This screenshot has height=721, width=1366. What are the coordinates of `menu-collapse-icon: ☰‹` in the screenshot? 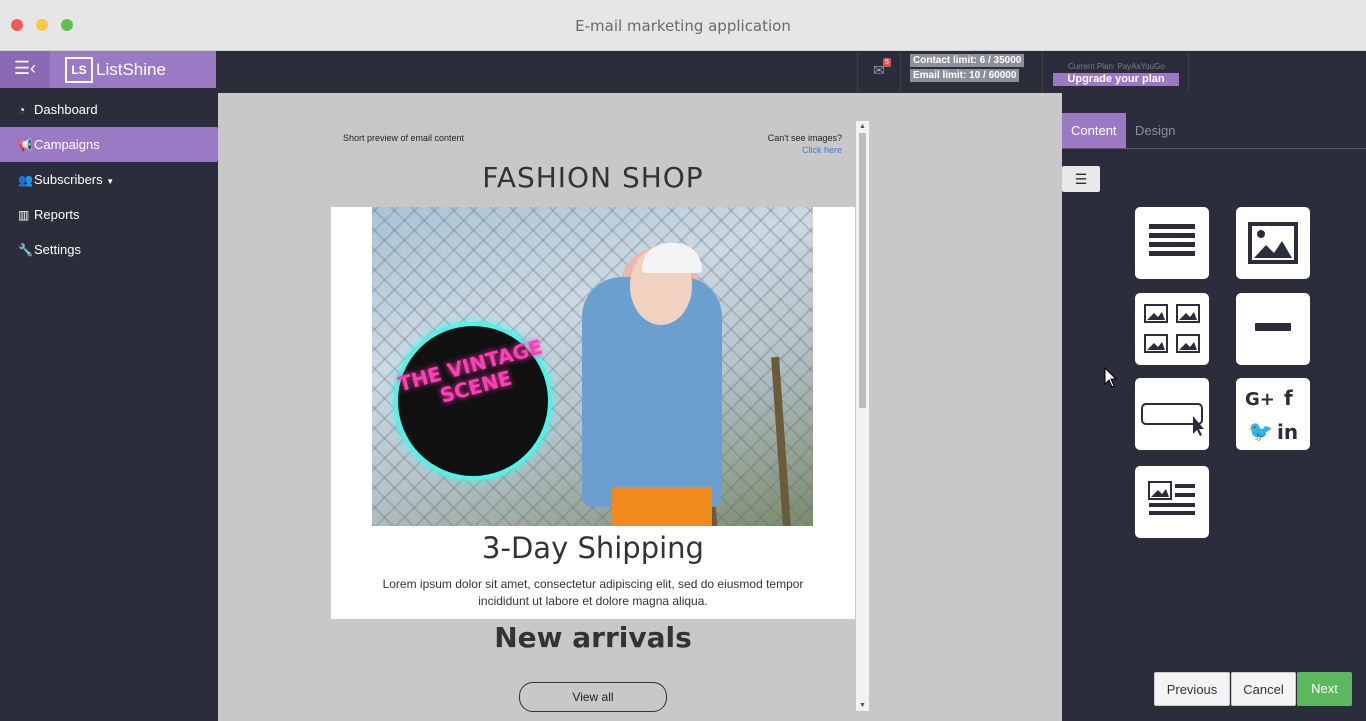 It's located at (25, 68).